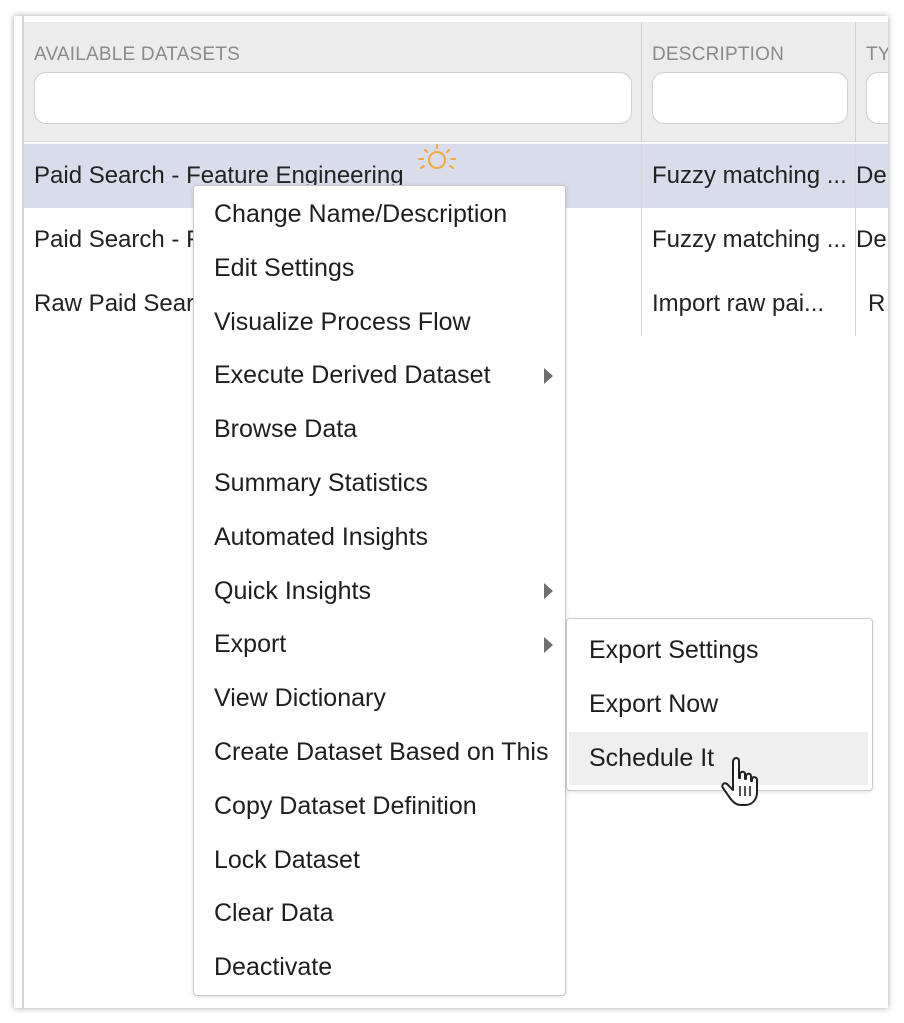 The height and width of the screenshot is (1023, 904). Describe the element at coordinates (652, 757) in the screenshot. I see `menu-item-label: Schedule It` at that location.